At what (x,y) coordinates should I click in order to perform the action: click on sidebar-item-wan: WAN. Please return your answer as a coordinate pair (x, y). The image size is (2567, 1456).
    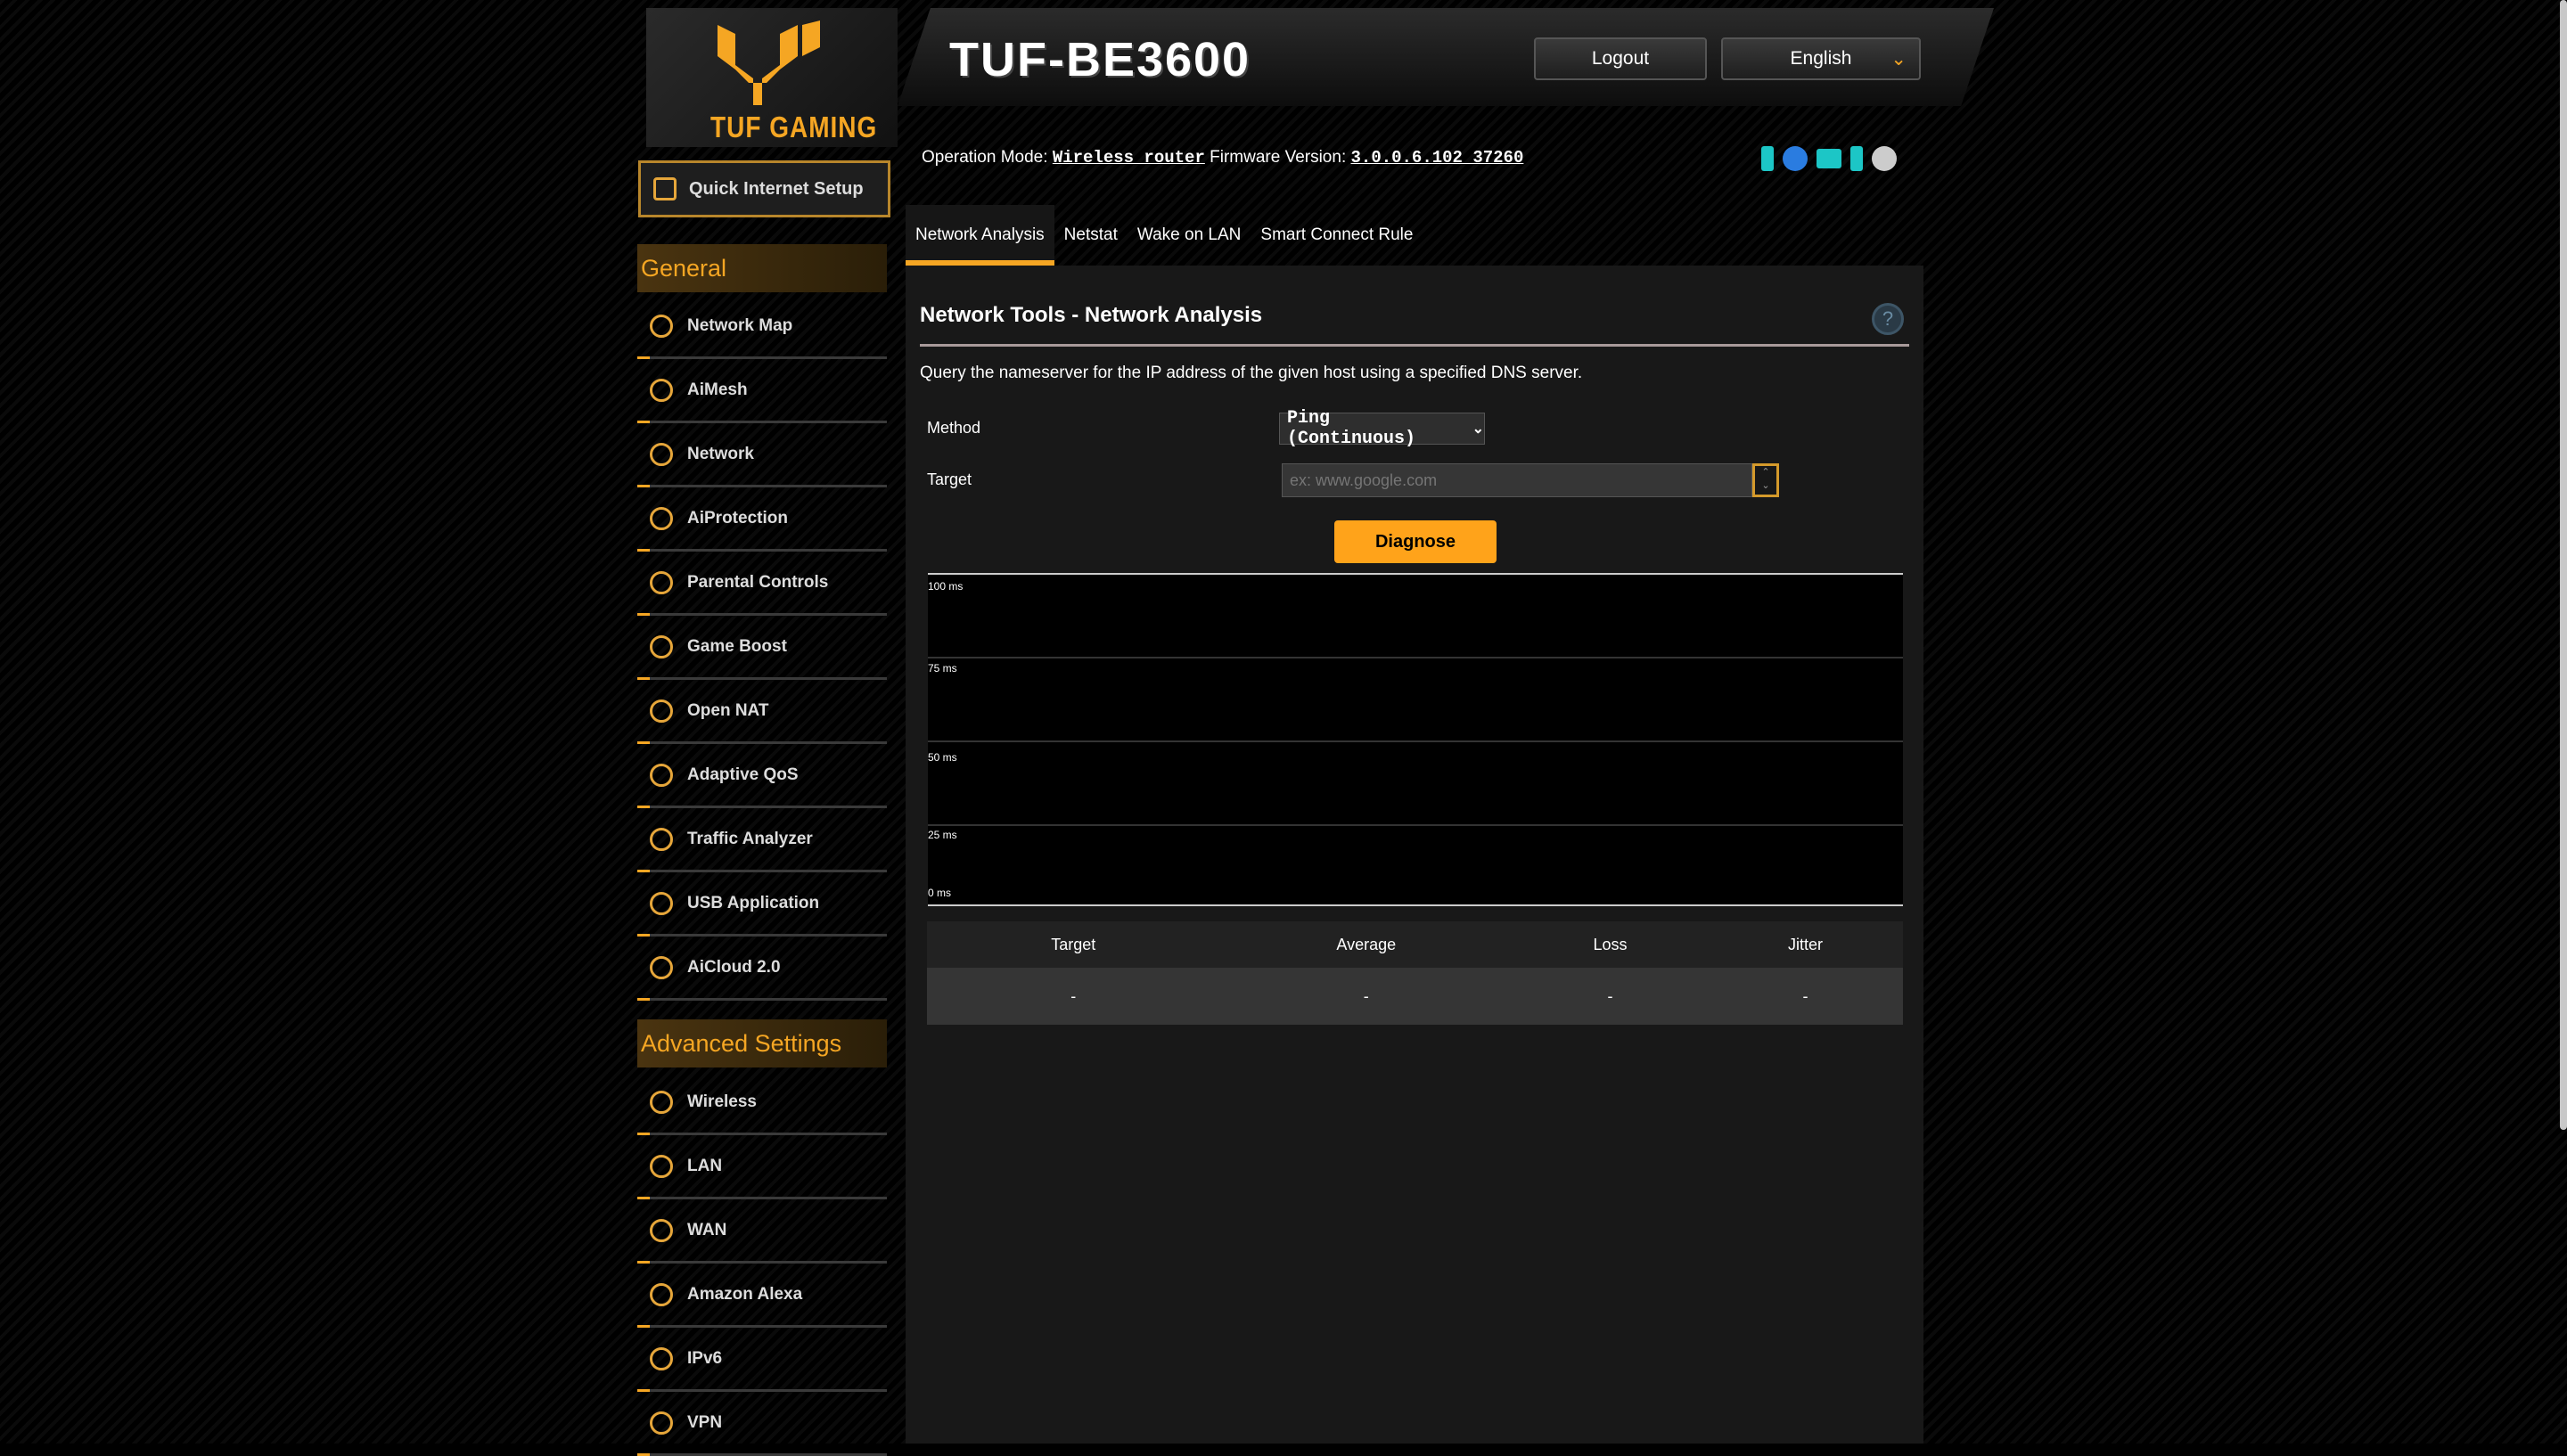
    Looking at the image, I should click on (762, 1232).